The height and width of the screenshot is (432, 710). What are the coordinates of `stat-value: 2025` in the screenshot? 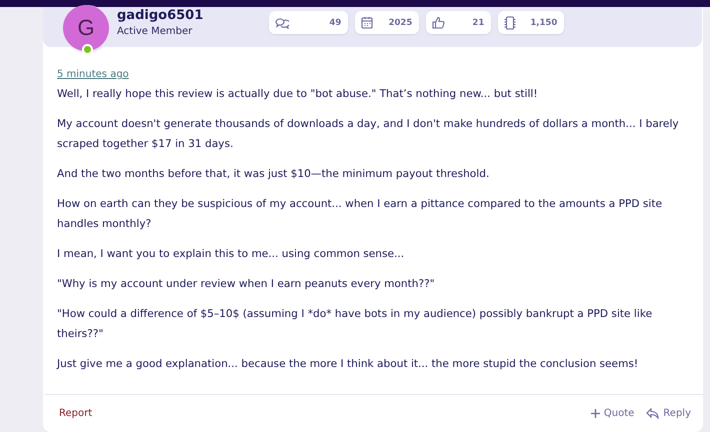 It's located at (400, 23).